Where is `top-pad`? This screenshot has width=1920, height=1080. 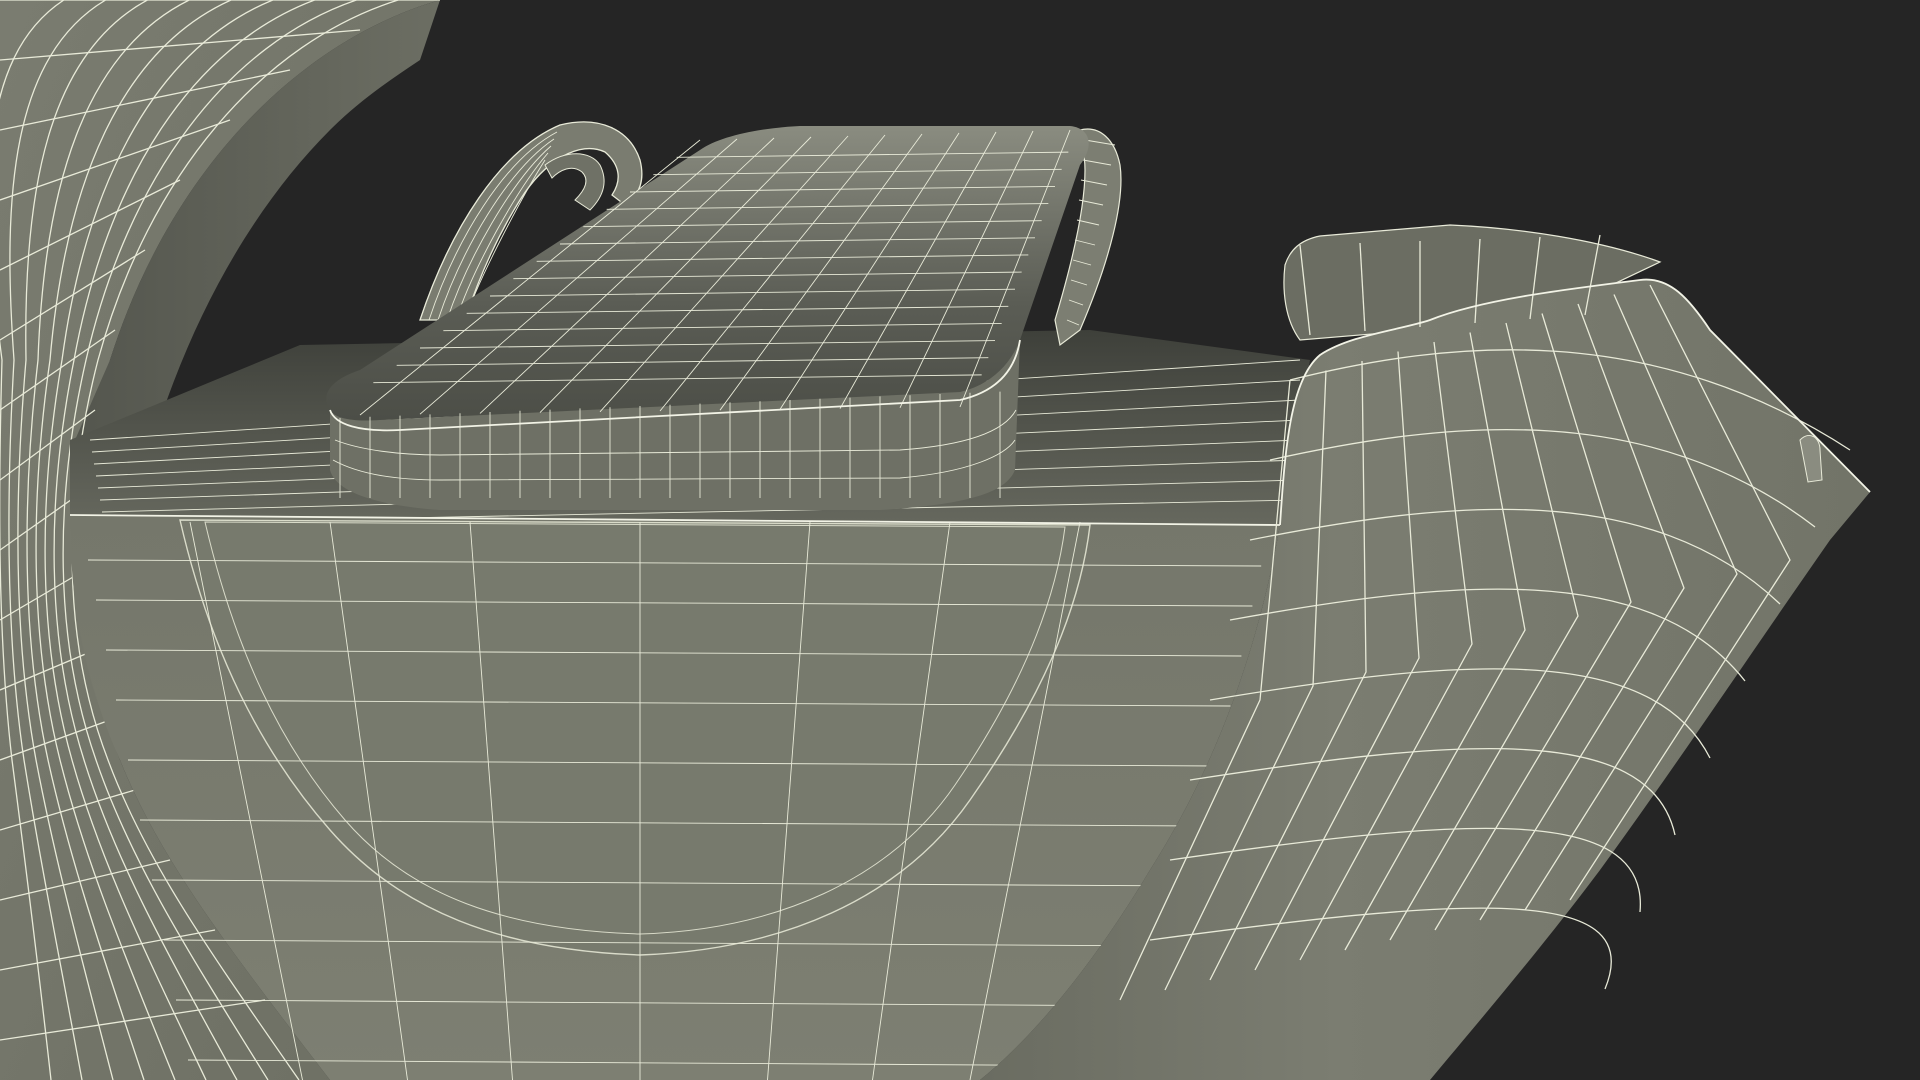
top-pad is located at coordinates (707, 318).